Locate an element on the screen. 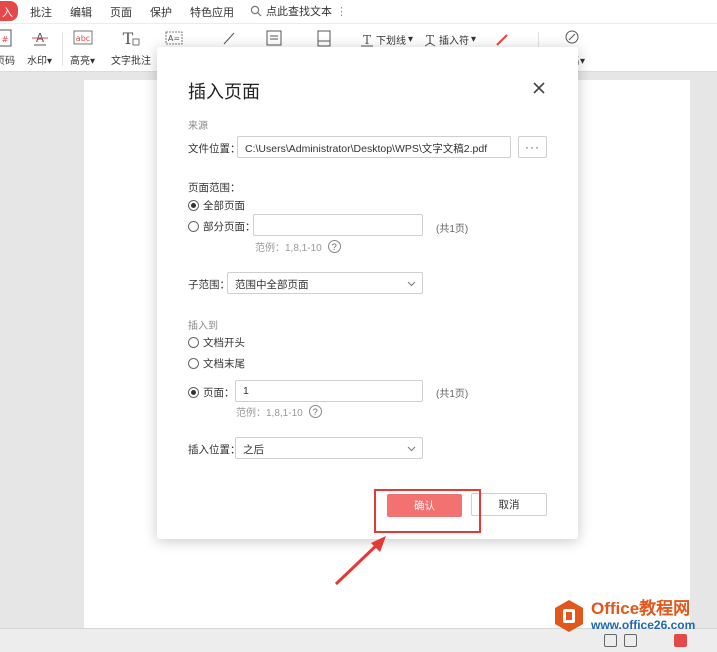 The height and width of the screenshot is (652, 717). underline-button: T 下划线 ▾ is located at coordinates (386, 39).